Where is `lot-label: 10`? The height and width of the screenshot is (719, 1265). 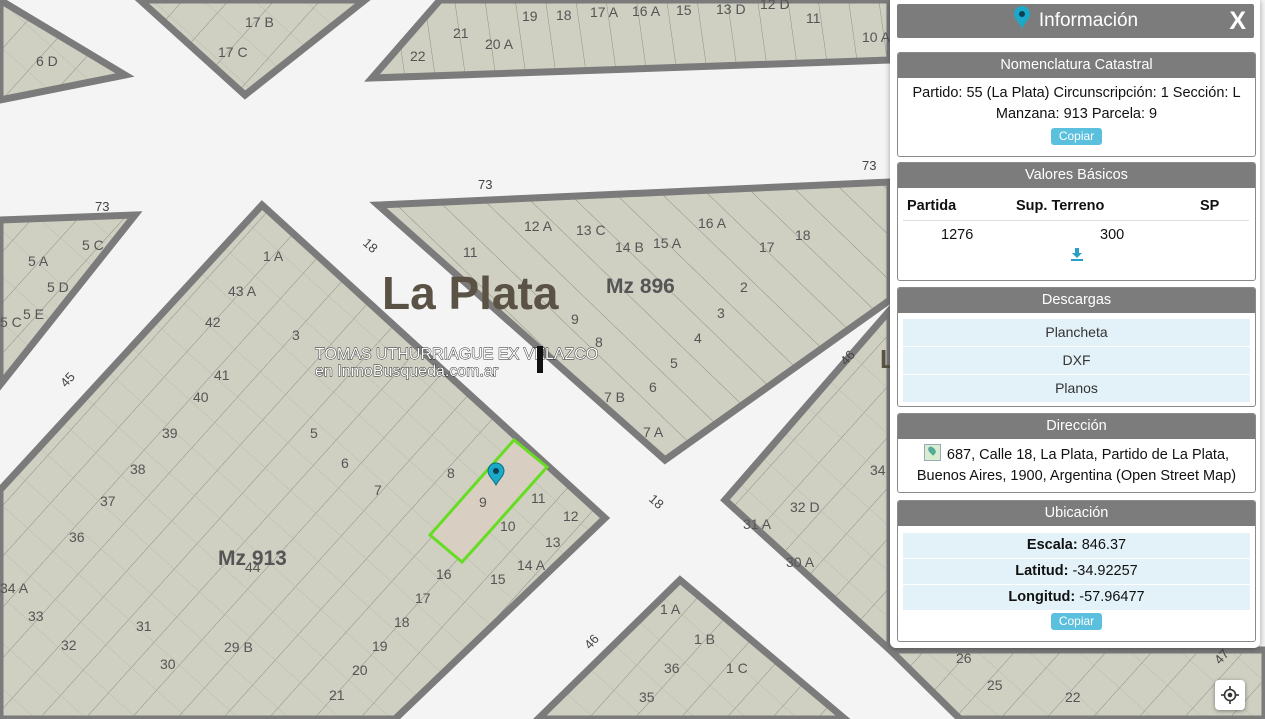 lot-label: 10 is located at coordinates (508, 526).